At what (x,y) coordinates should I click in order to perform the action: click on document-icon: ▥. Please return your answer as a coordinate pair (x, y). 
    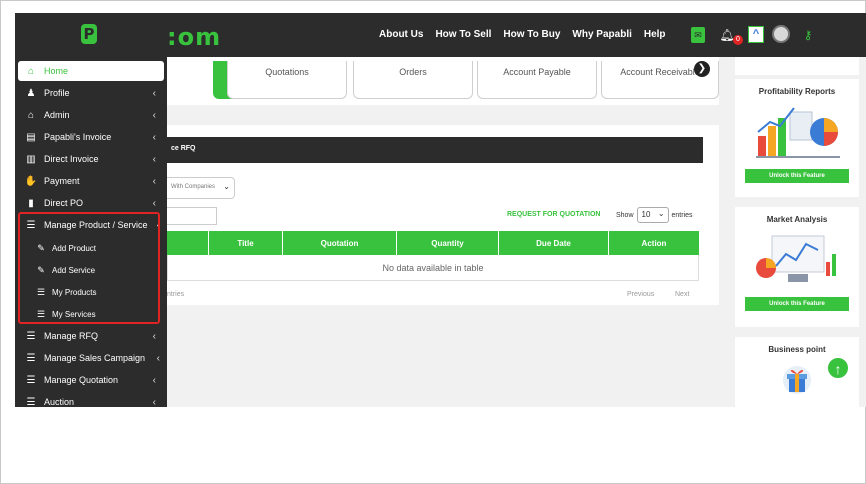
    Looking at the image, I should click on (31, 159).